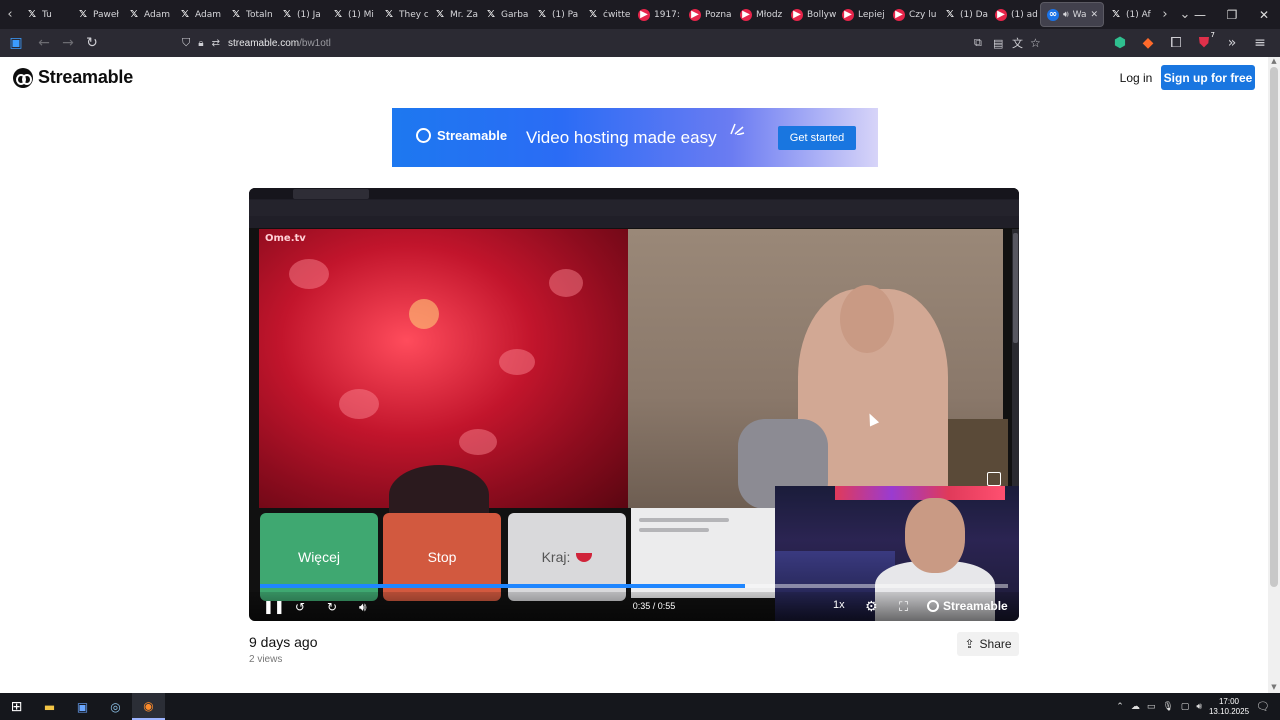  I want to click on volume-icon: 🔊︎, so click(363, 607).